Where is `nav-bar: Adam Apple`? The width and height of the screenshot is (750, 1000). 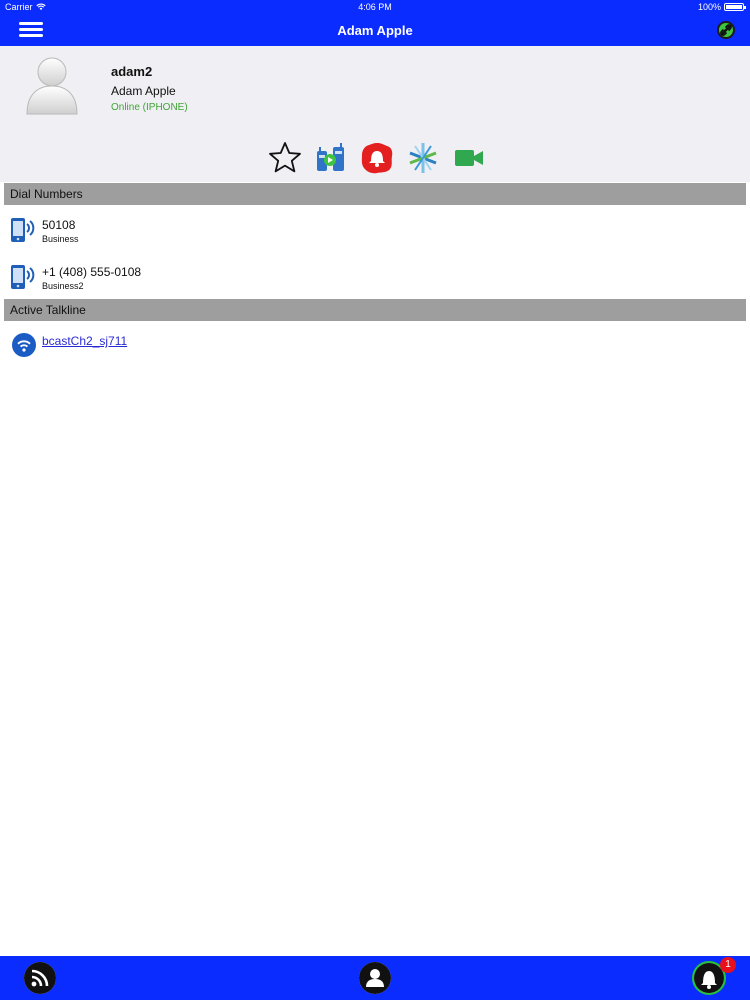
nav-bar: Adam Apple is located at coordinates (375, 30).